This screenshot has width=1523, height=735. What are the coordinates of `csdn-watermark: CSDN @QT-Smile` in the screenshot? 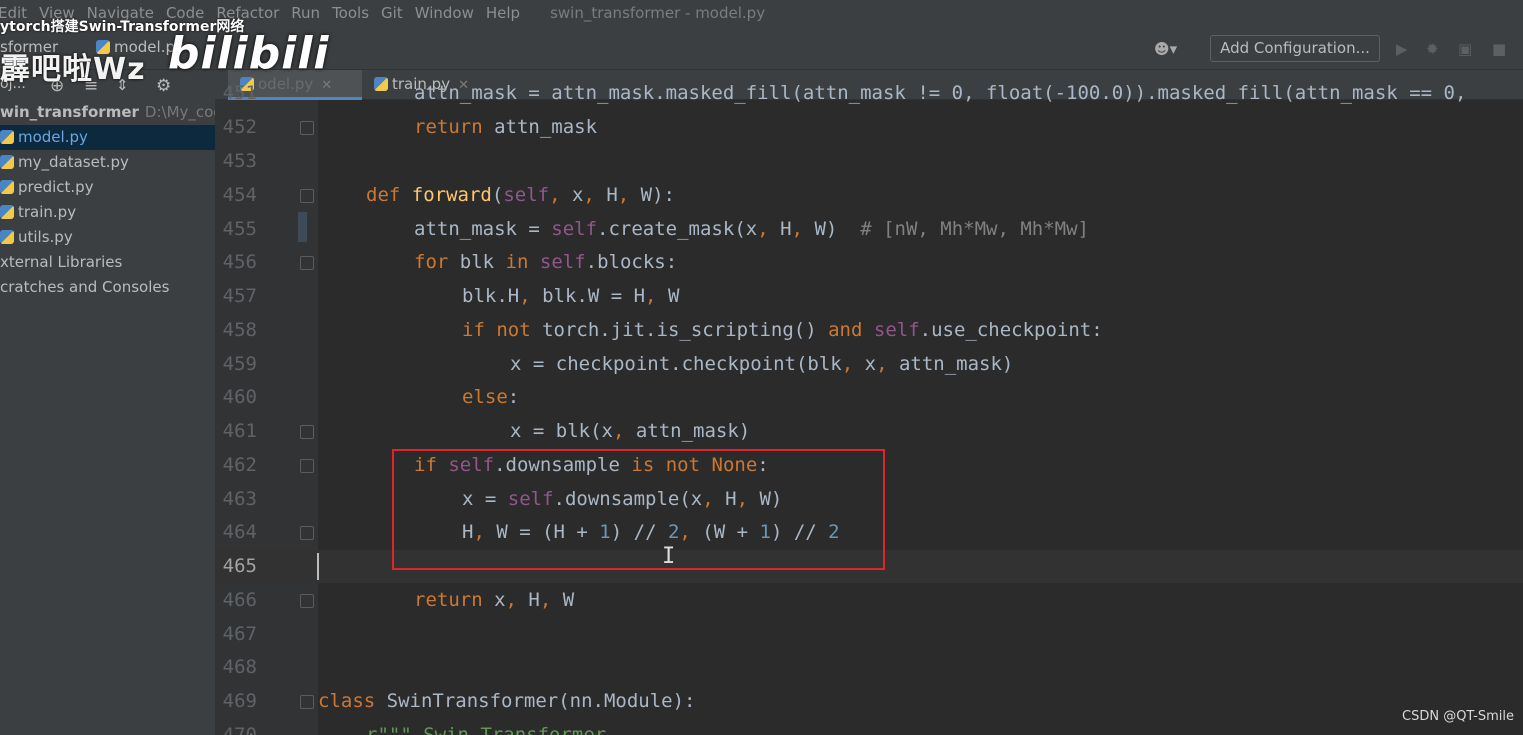 It's located at (1458, 716).